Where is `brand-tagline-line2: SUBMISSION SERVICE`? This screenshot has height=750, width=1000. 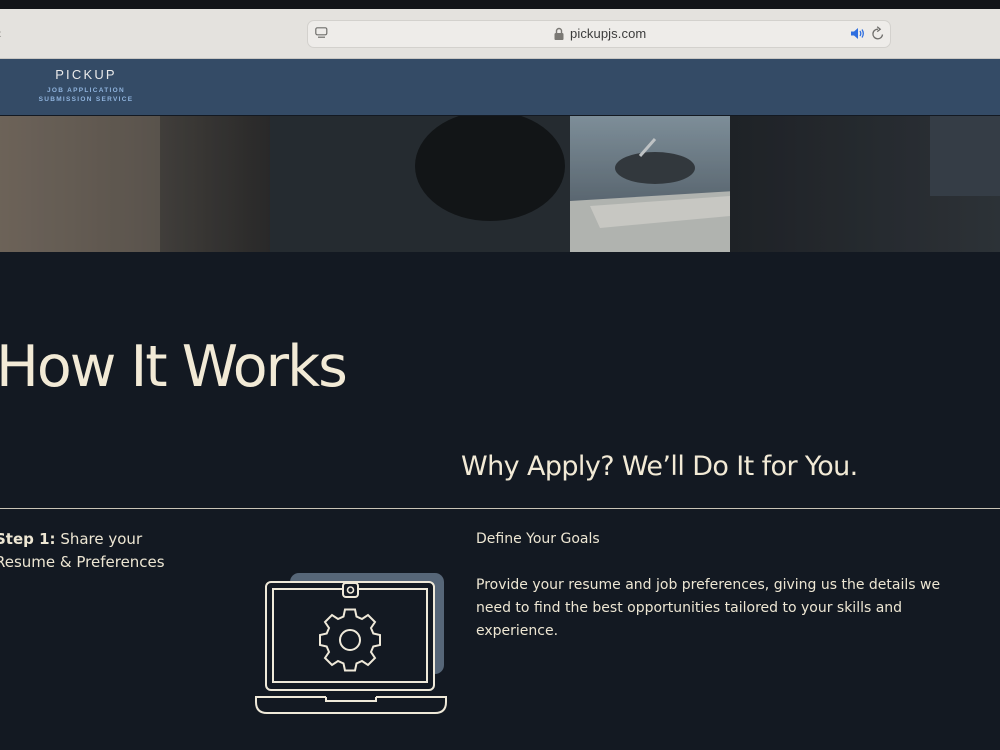
brand-tagline-line2: SUBMISSION SERVICE is located at coordinates (86, 99).